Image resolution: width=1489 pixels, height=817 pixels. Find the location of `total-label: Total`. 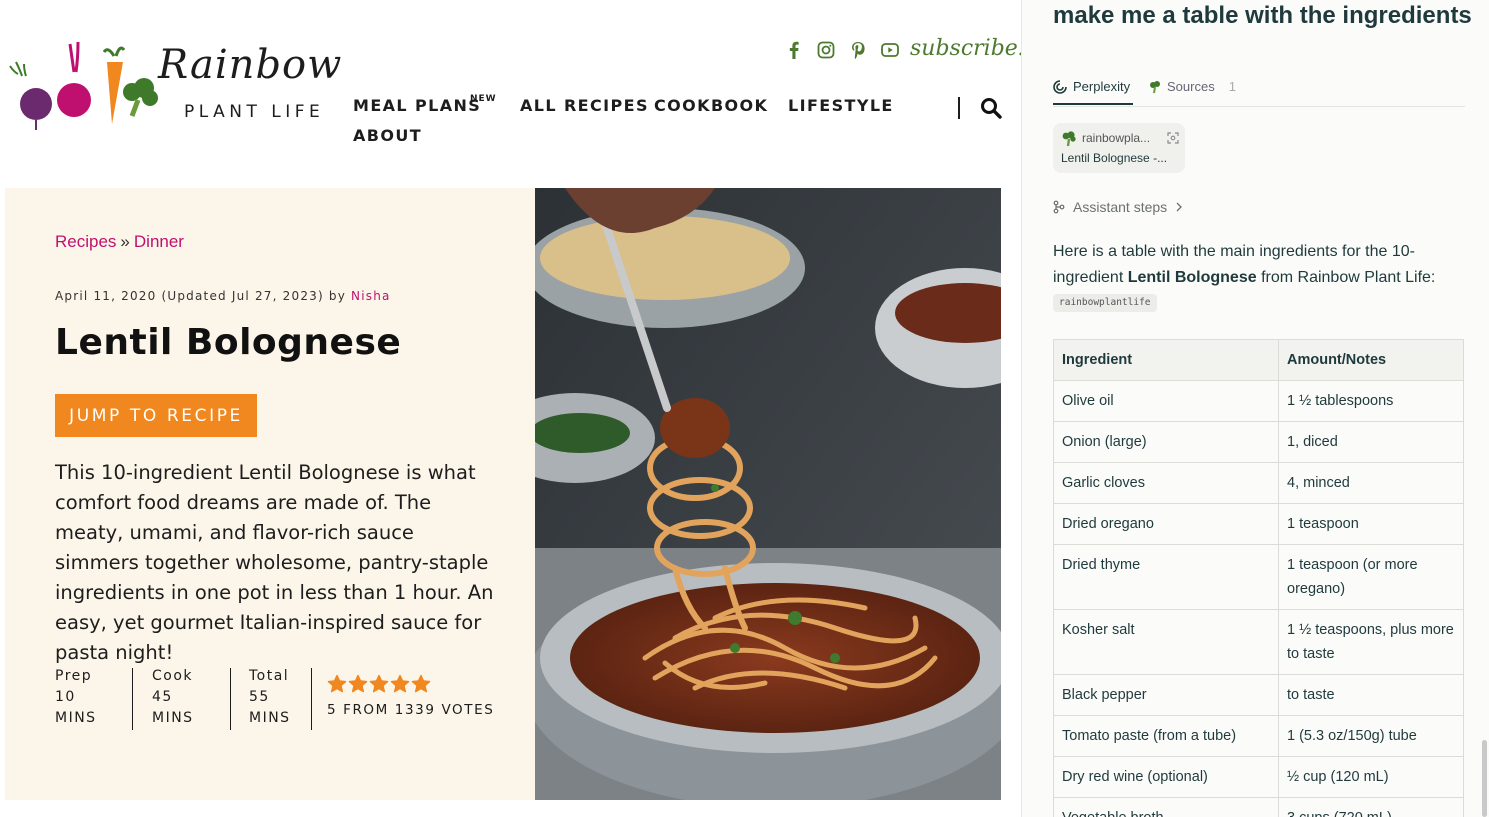

total-label: Total is located at coordinates (269, 676).